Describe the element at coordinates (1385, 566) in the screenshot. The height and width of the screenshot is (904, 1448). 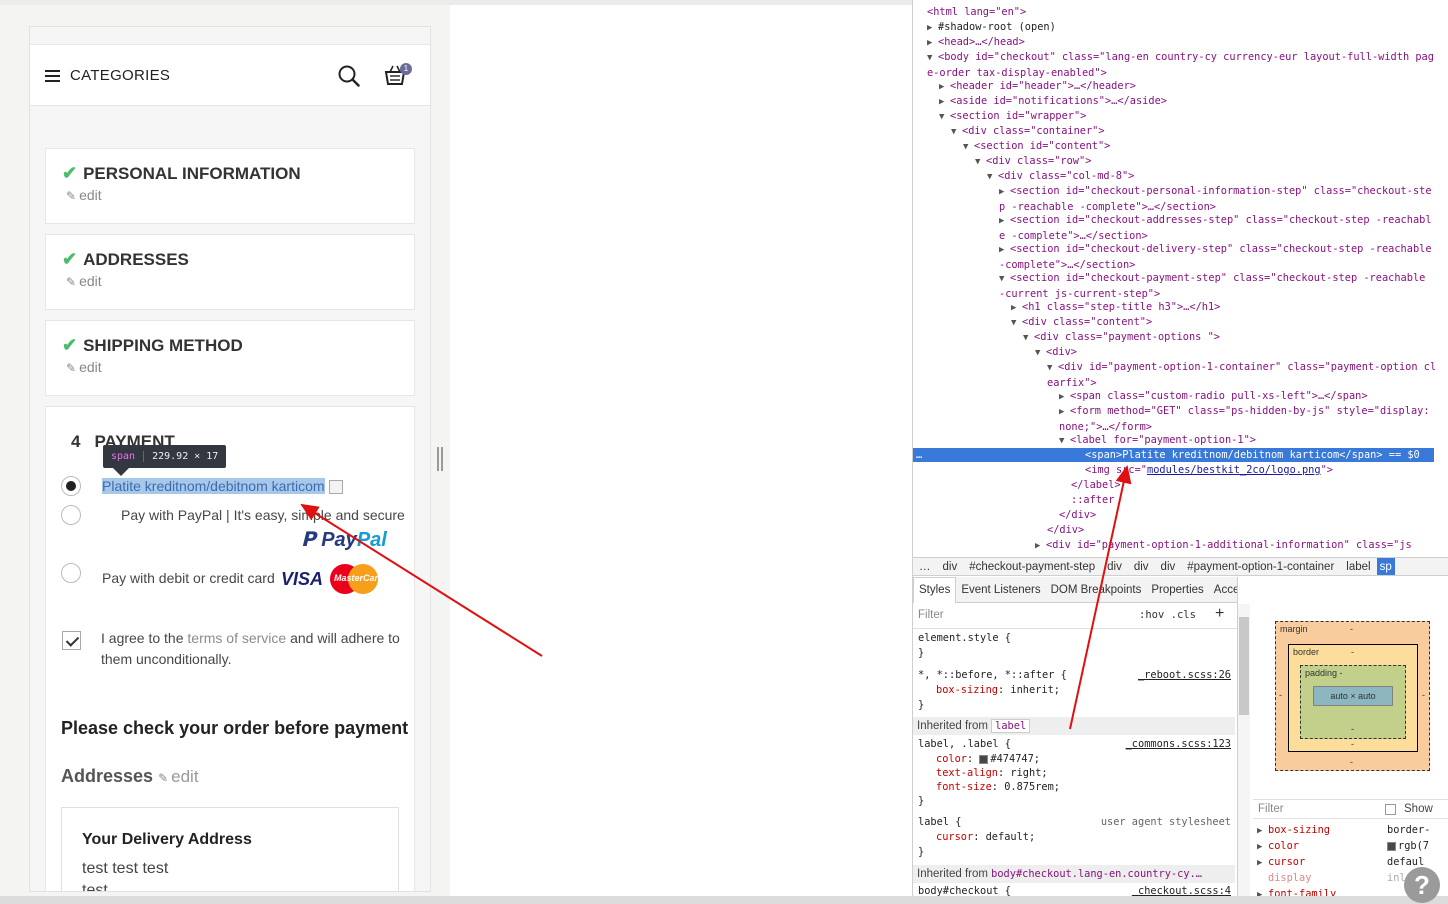
I see `breadcrumb-item-current: sp` at that location.